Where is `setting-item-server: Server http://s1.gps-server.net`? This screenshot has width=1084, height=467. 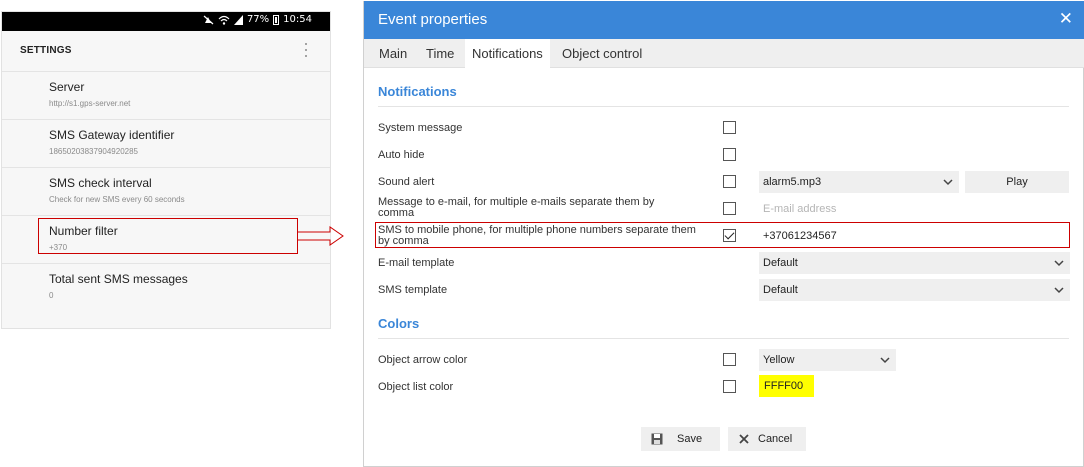 setting-item-server: Server http://s1.gps-server.net is located at coordinates (166, 95).